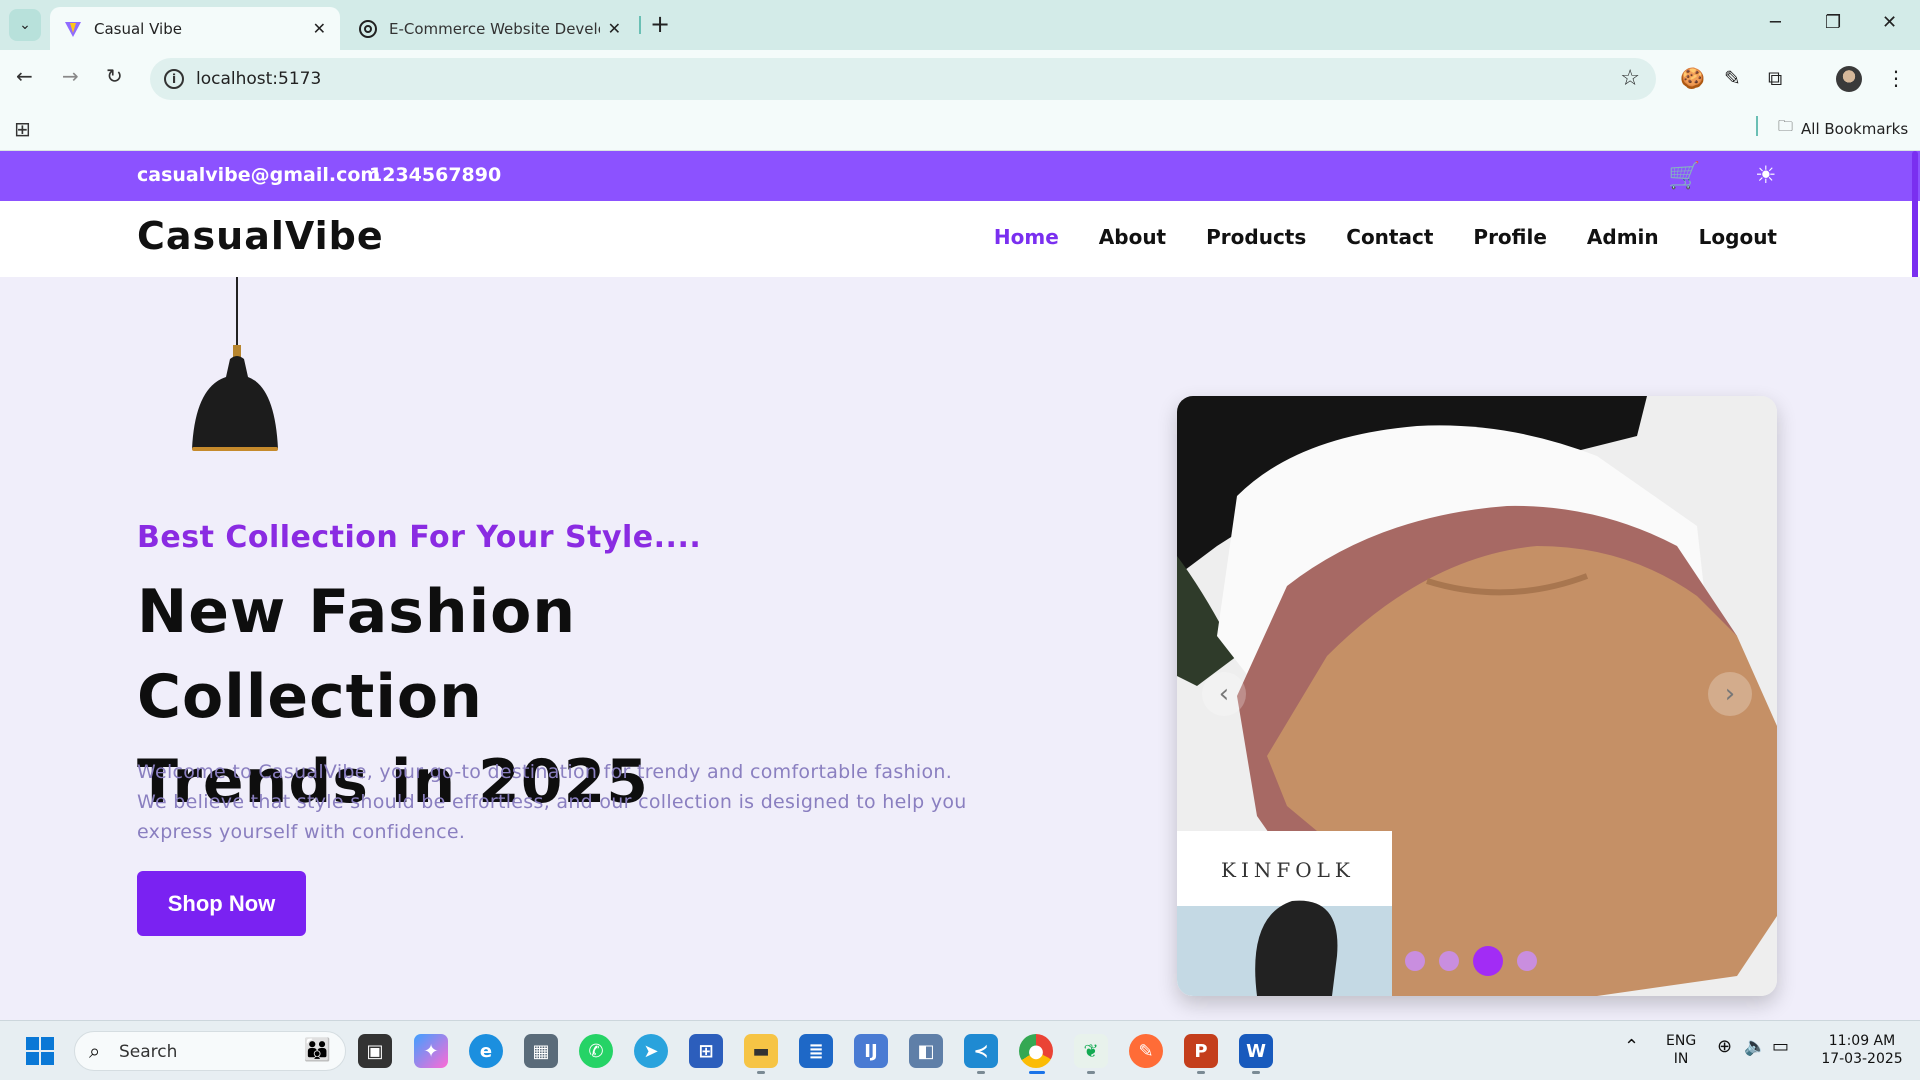 Image resolution: width=1920 pixels, height=1080 pixels. Describe the element at coordinates (435, 175) in the screenshot. I see `contact-phone: 1234567890` at that location.